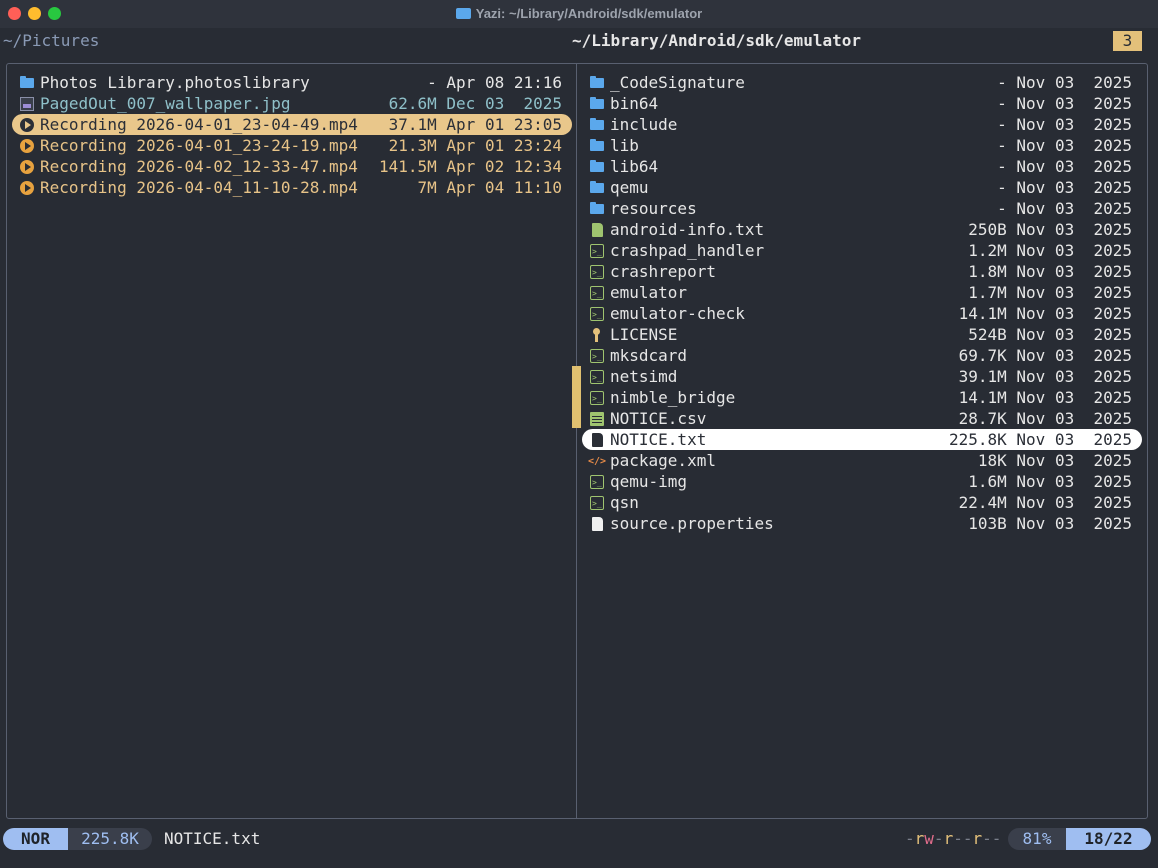  Describe the element at coordinates (1050, 250) in the screenshot. I see `file-meta: 1.2M Nov 03 2025` at that location.